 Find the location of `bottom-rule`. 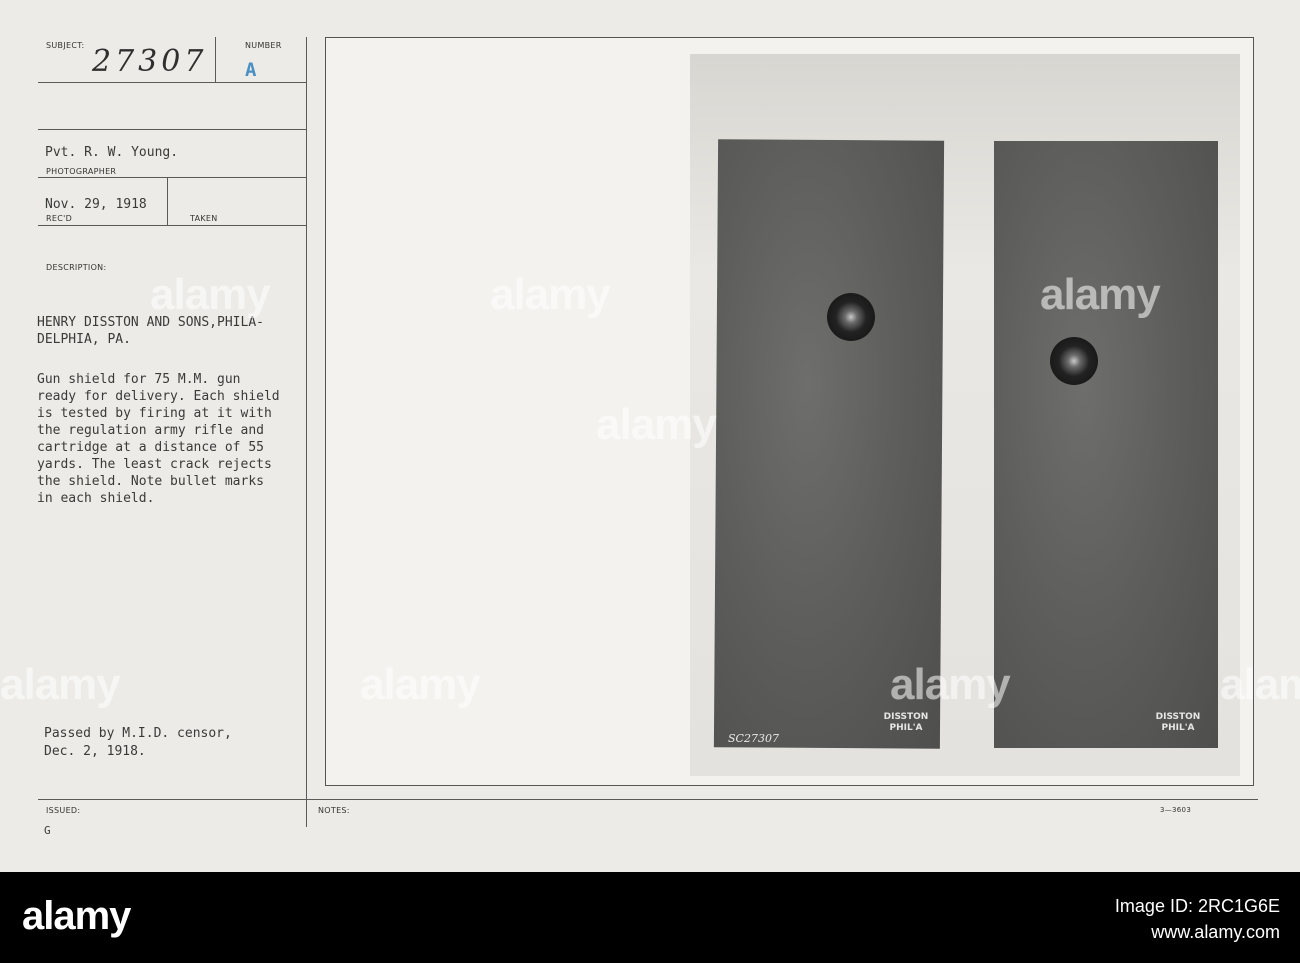

bottom-rule is located at coordinates (648, 799).